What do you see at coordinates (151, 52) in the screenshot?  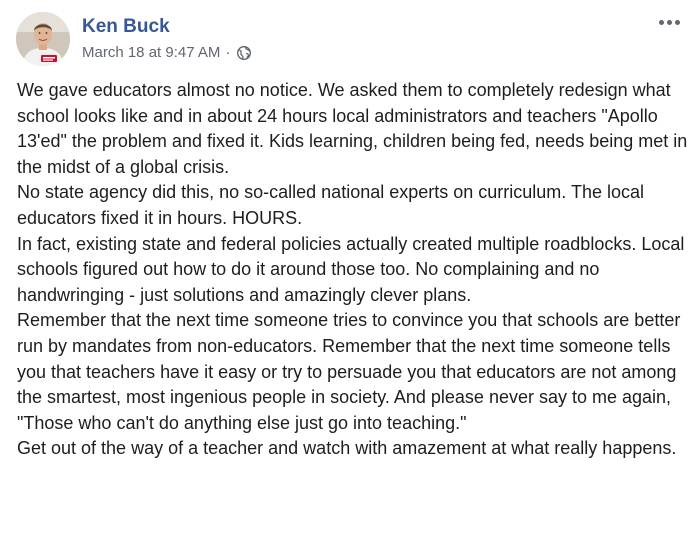 I see `post-timestamp: March 18 at 9:47 AM` at bounding box center [151, 52].